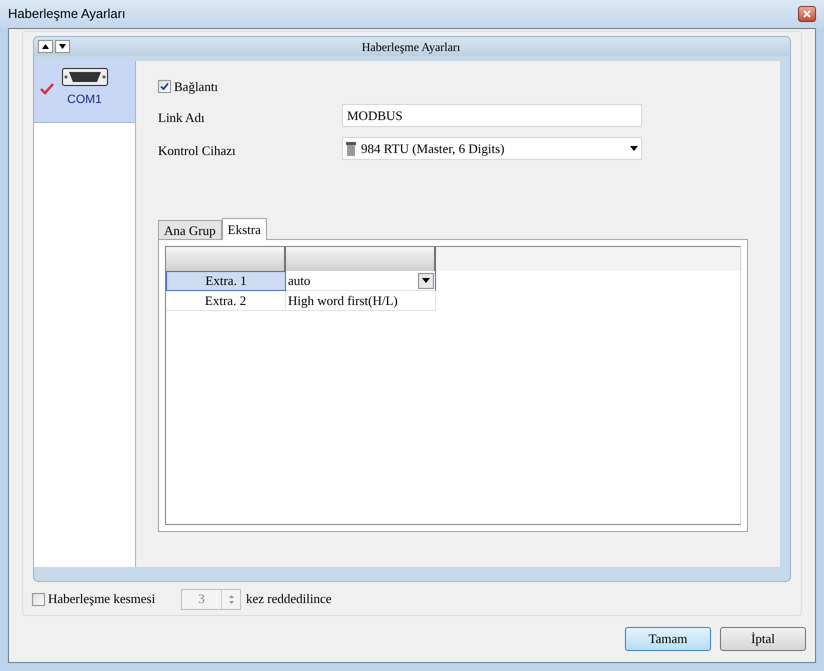 This screenshot has height=671, width=824. What do you see at coordinates (361, 281) in the screenshot?
I see `property-value: auto` at bounding box center [361, 281].